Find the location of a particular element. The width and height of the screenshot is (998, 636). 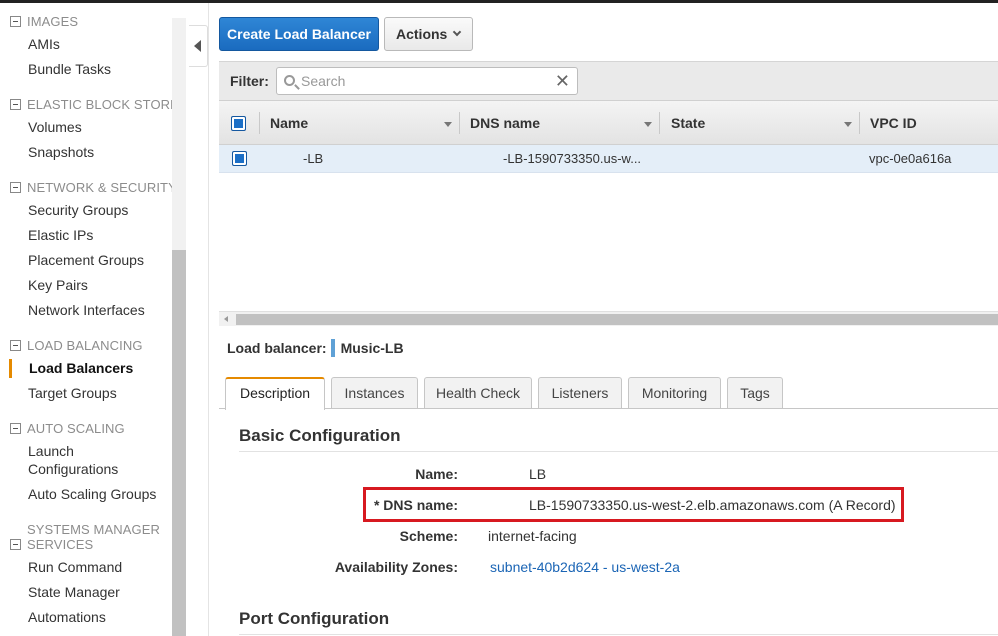

scheme-label: Scheme: is located at coordinates (428, 536).